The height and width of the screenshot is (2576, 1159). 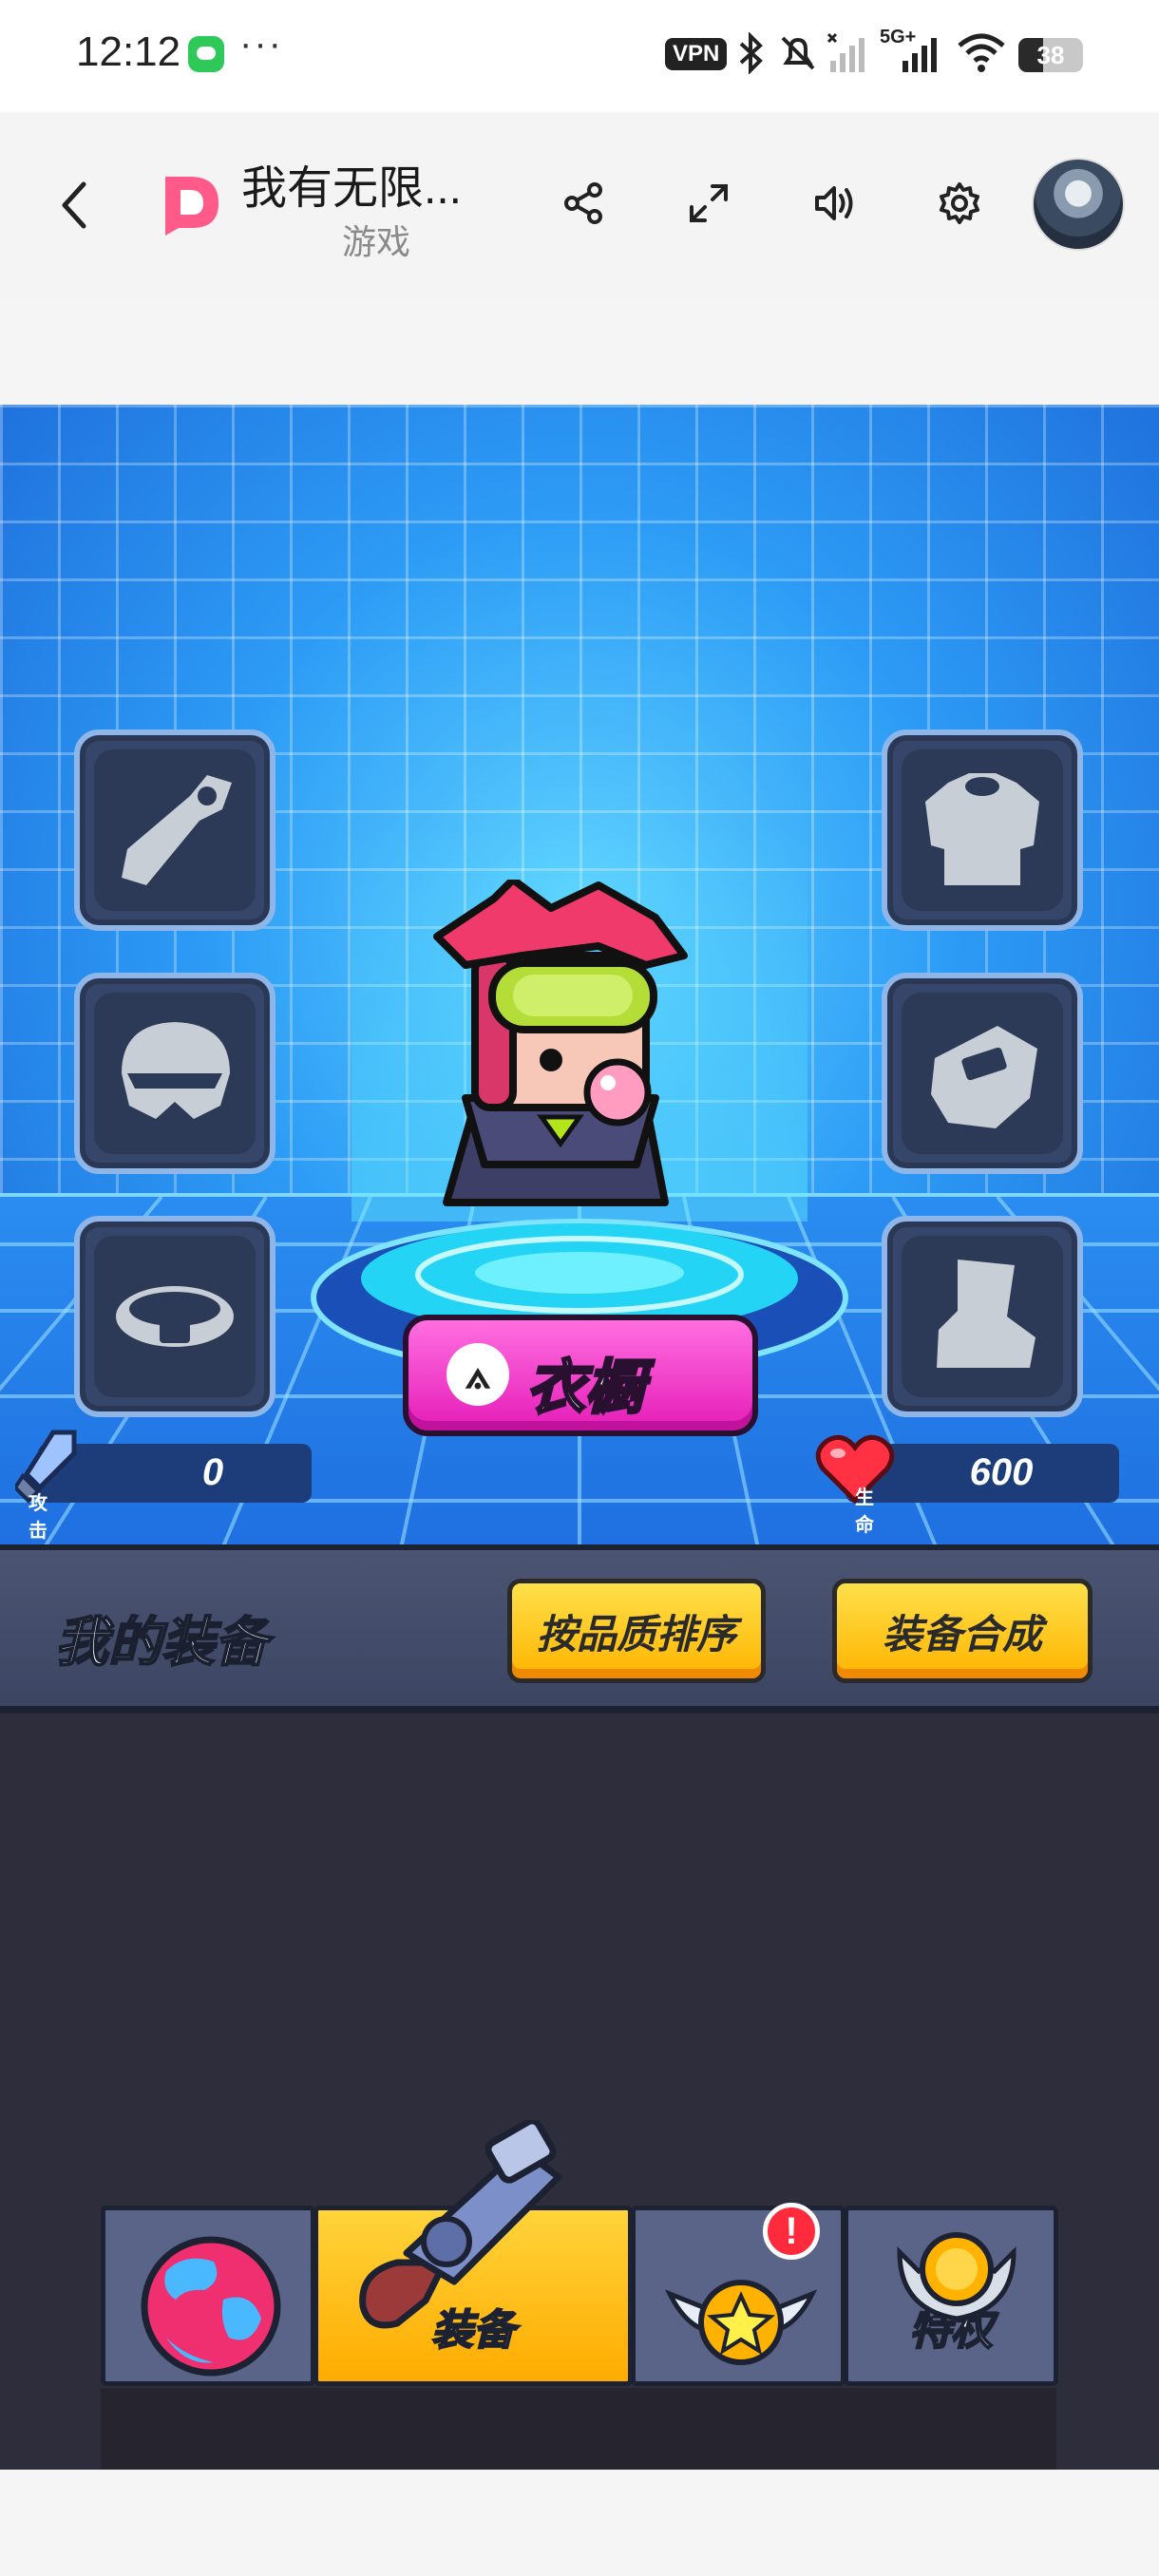 What do you see at coordinates (1078, 204) in the screenshot?
I see `user-avatar` at bounding box center [1078, 204].